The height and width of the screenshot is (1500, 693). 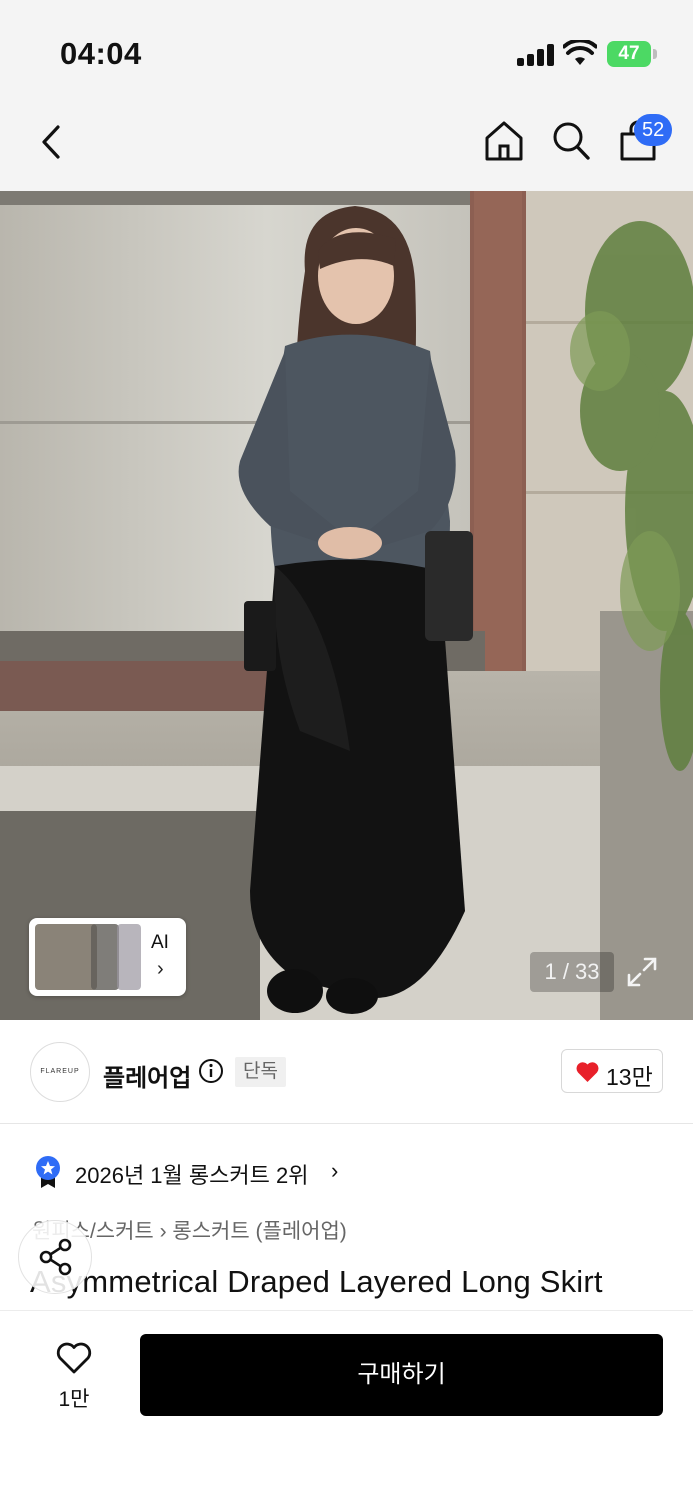 What do you see at coordinates (580, 52) in the screenshot?
I see `wifi-icon` at bounding box center [580, 52].